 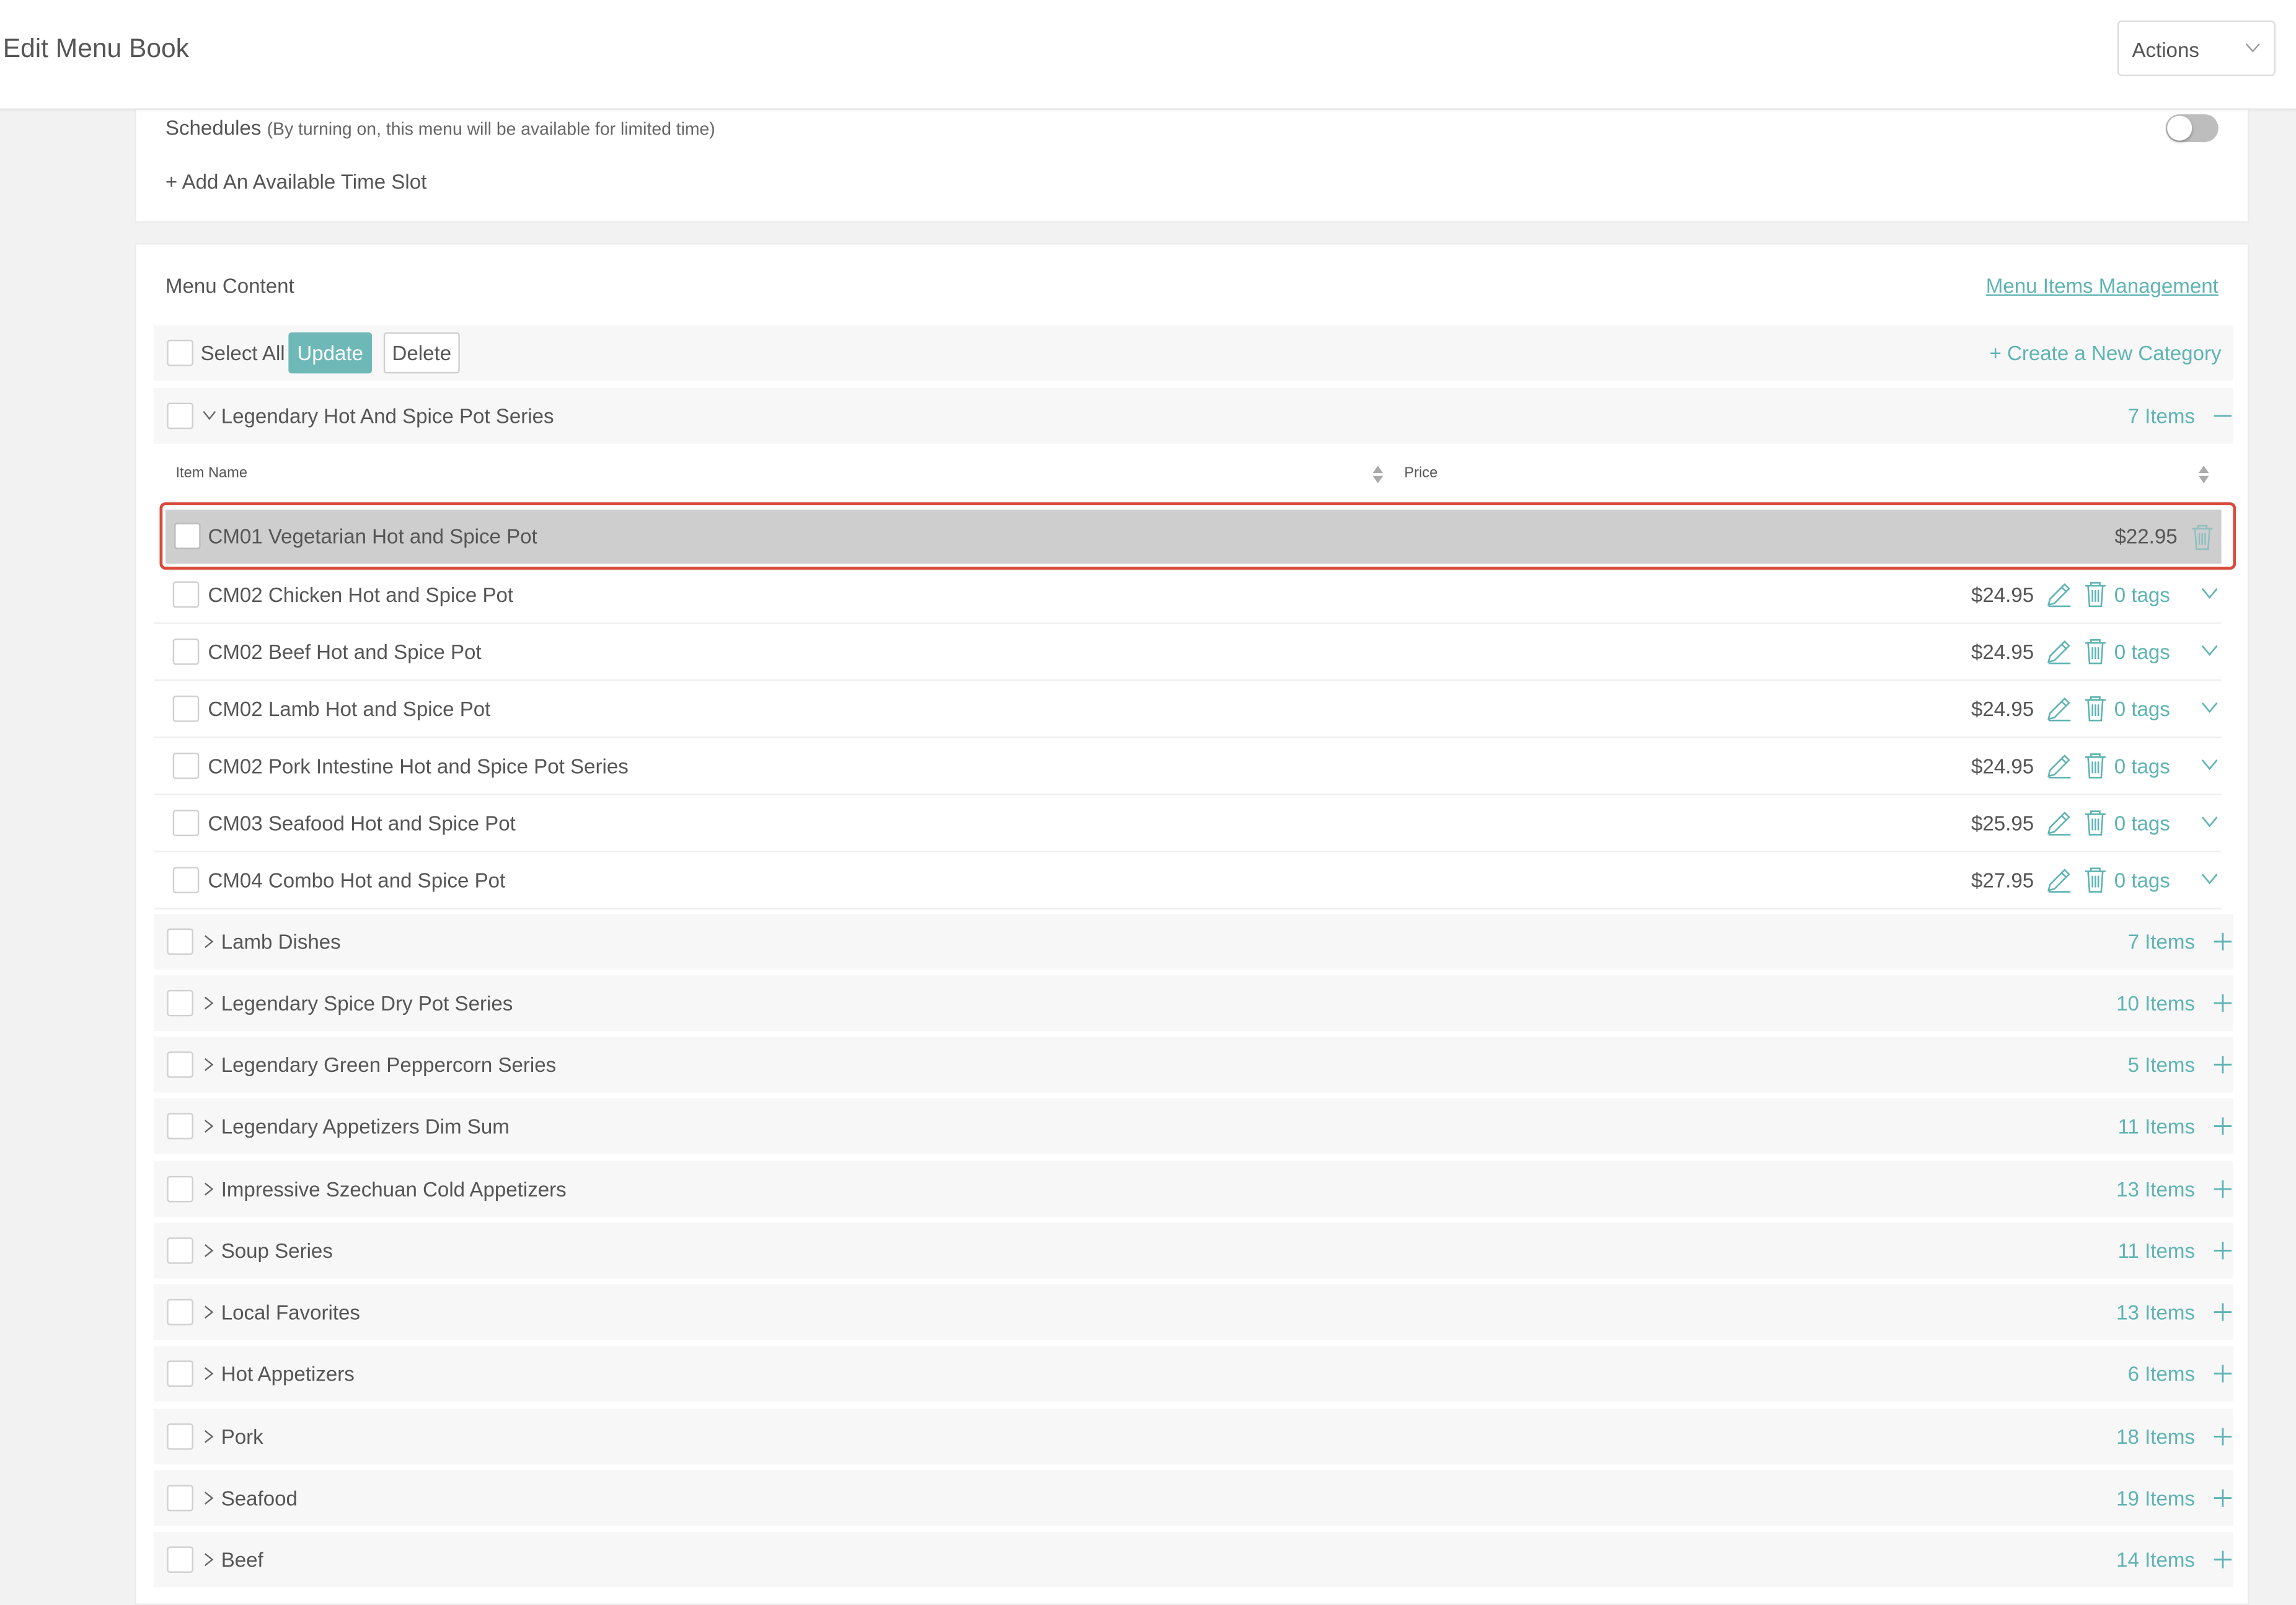 What do you see at coordinates (1193, 1373) in the screenshot?
I see `category-row: Hot Appetizers 6 Items` at bounding box center [1193, 1373].